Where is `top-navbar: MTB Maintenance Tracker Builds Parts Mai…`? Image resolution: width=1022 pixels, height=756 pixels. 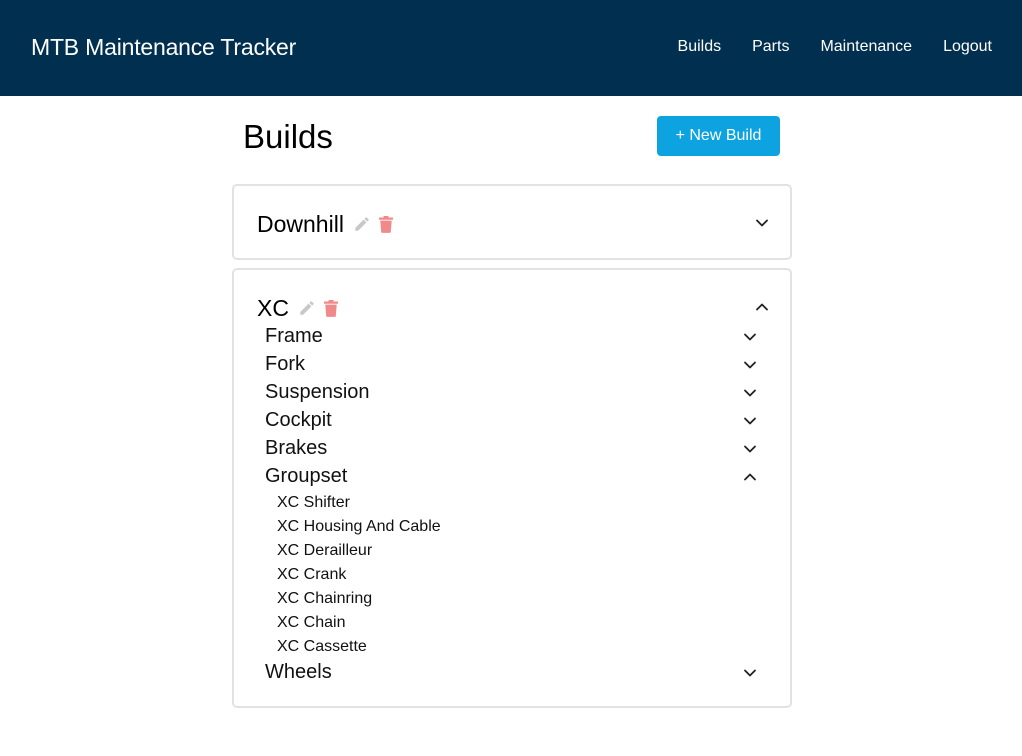
top-navbar: MTB Maintenance Tracker Builds Parts Mai… is located at coordinates (511, 48).